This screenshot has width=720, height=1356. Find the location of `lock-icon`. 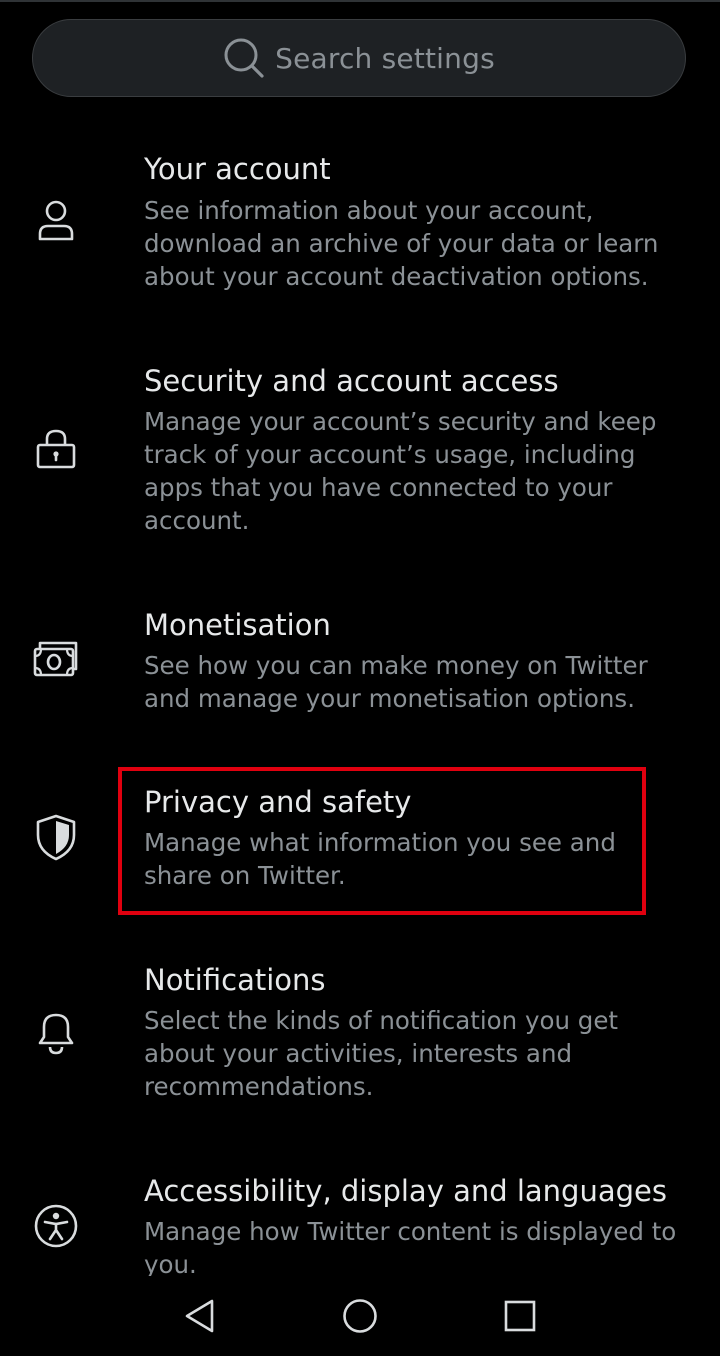

lock-icon is located at coordinates (56, 449).